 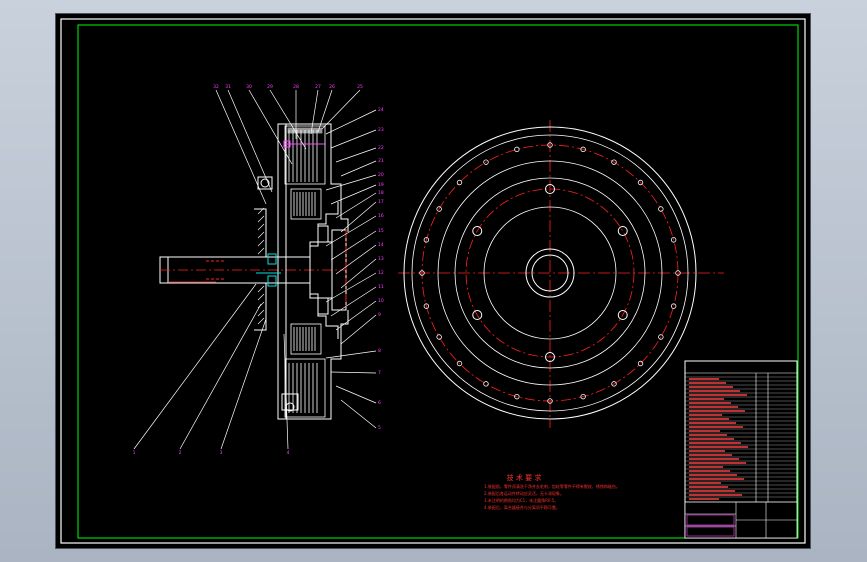 I want to click on part-number-label: 18, so click(x=381, y=193).